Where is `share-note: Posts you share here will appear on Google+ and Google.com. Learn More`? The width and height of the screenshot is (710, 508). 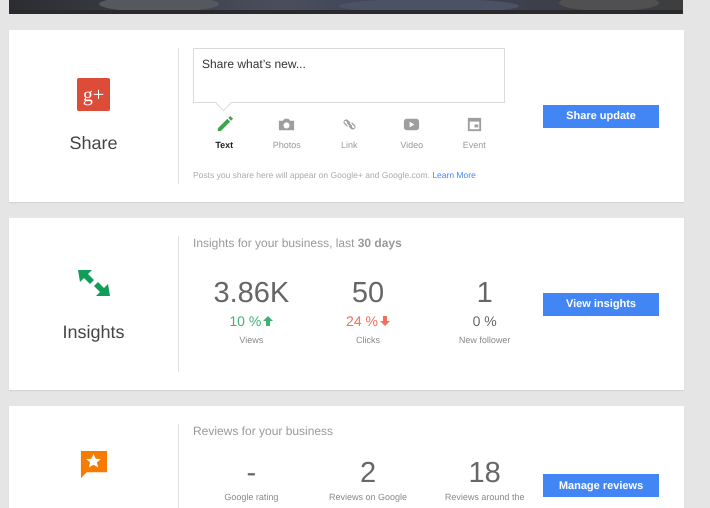 share-note: Posts you share here will appear on Google+ and Google.com. Learn More is located at coordinates (335, 175).